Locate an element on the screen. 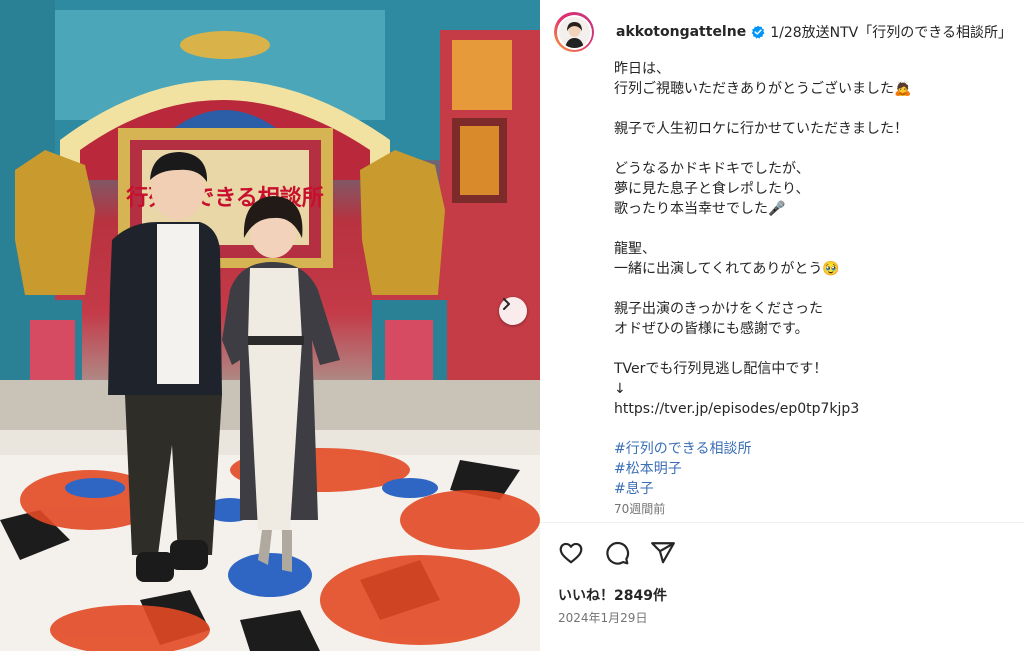 The width and height of the screenshot is (1024, 651). caption-line: 親子で人生初ロケに行かせていただきました！ is located at coordinates (761, 129).